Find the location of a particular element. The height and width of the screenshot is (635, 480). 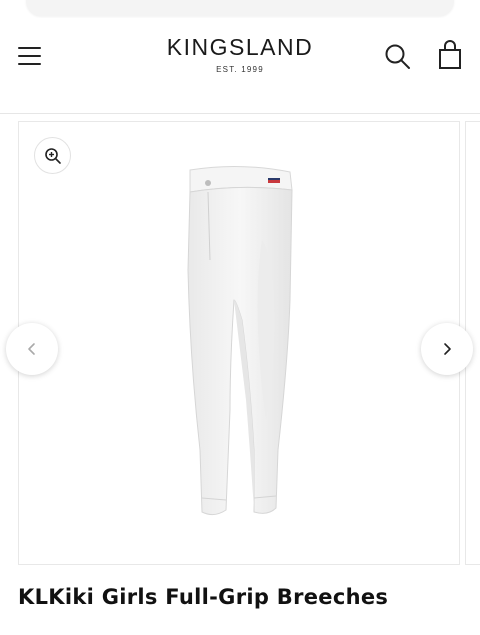

menu-button is located at coordinates (30, 56).